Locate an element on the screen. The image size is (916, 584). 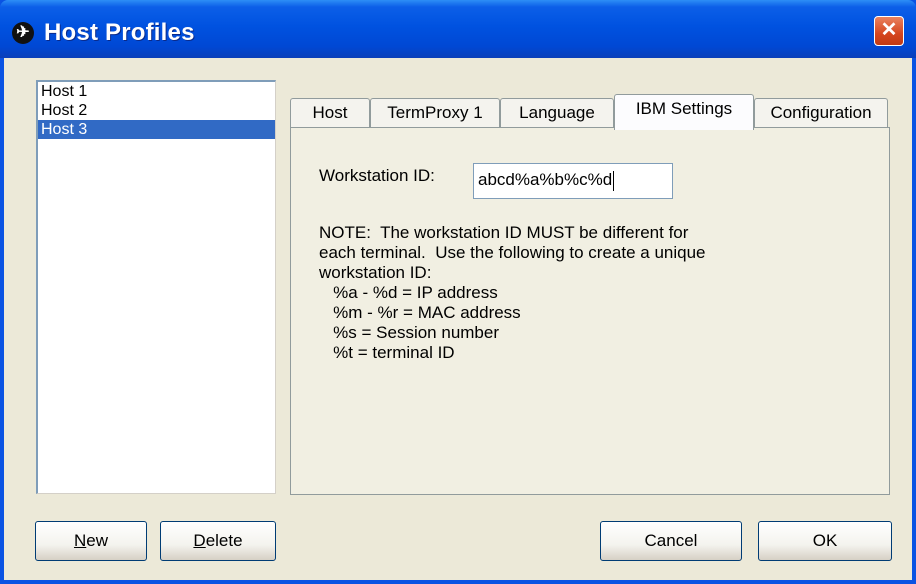
ok-button: OK is located at coordinates (825, 541).